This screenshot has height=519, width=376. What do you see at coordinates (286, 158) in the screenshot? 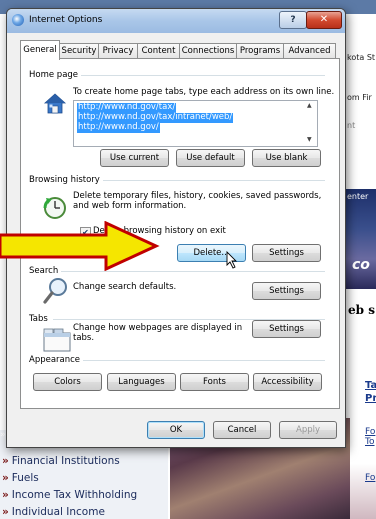
I see `use-blank-button: Use blank` at bounding box center [286, 158].